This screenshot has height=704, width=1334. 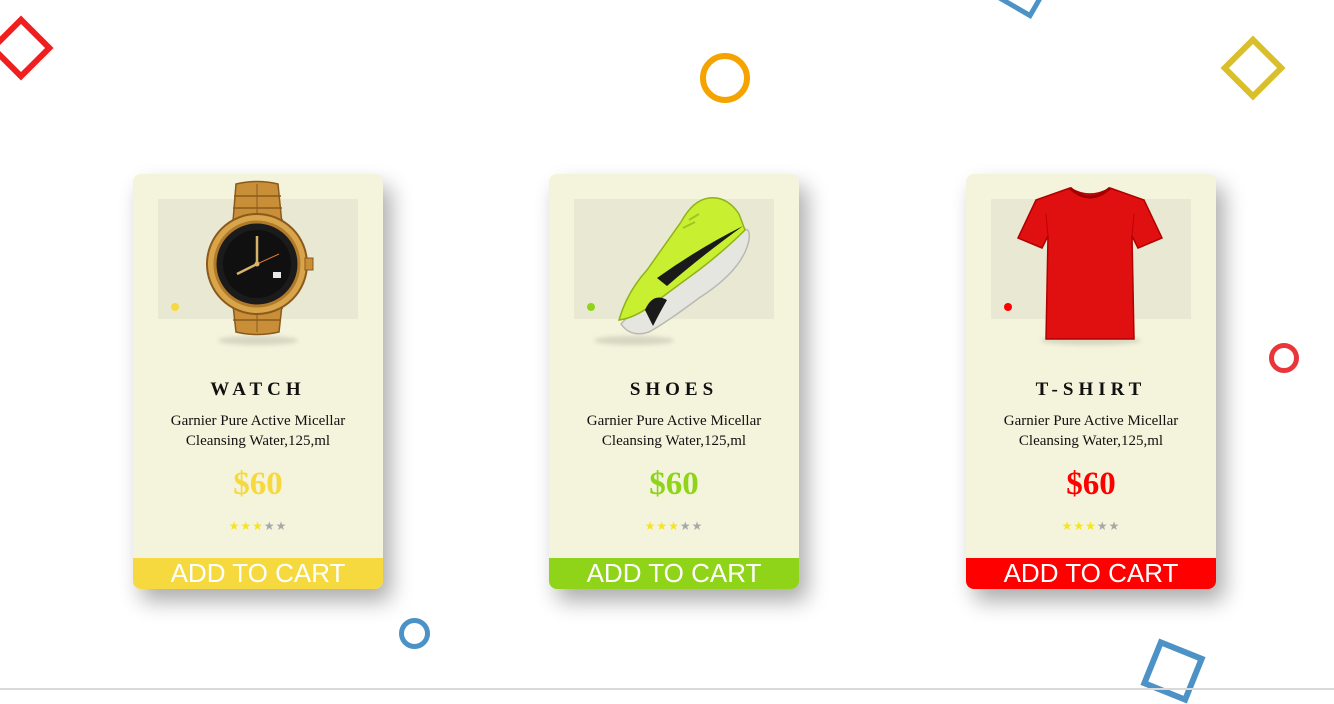 I want to click on decorative-blue-ring, so click(x=414, y=633).